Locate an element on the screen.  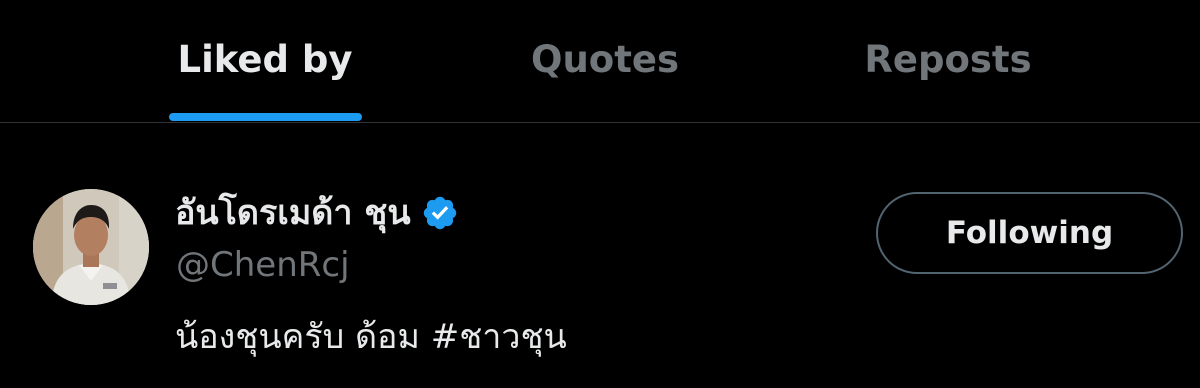
active-tab-indicator is located at coordinates (265, 117).